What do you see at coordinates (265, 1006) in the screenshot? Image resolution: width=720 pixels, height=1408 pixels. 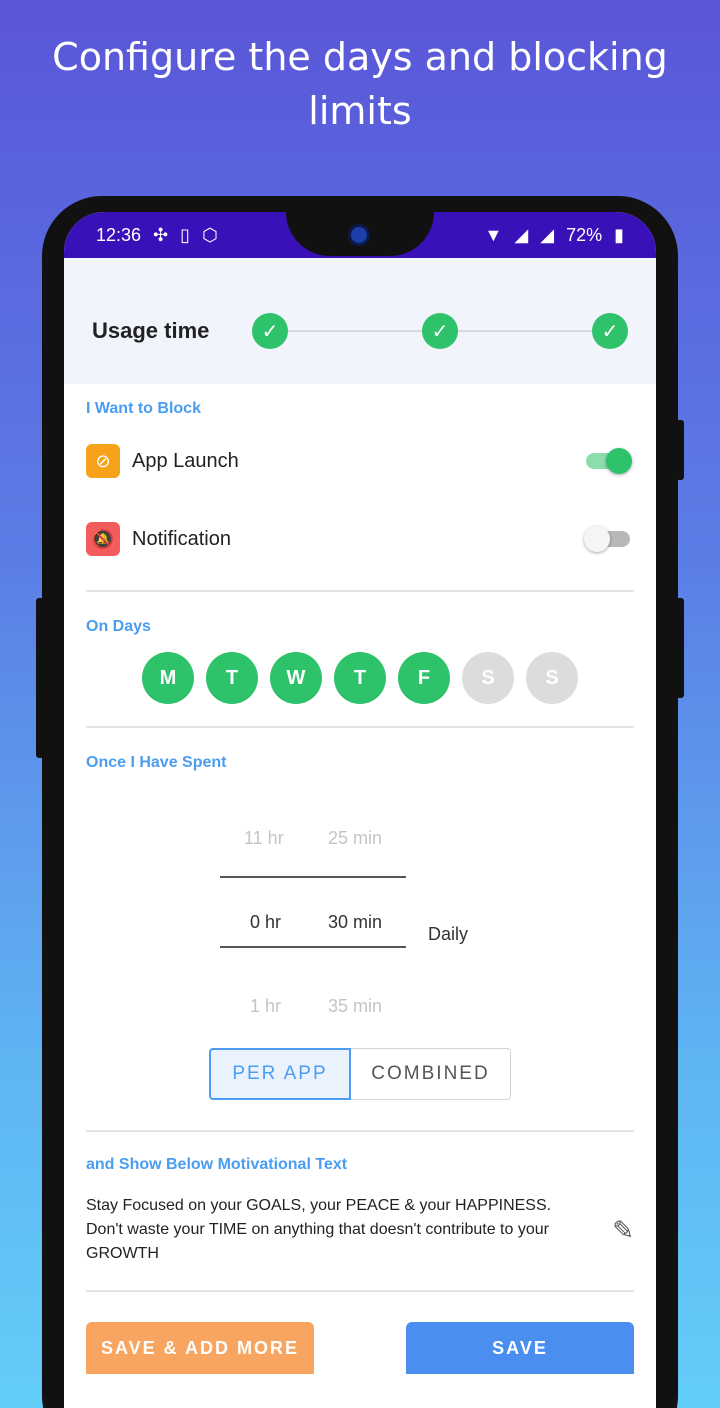 I see `hours-option: 1 hr` at bounding box center [265, 1006].